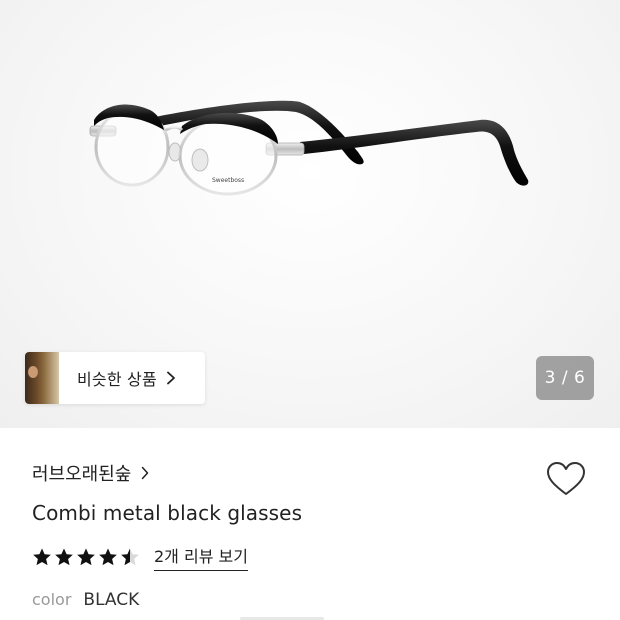  I want to click on star-rating, so click(87, 557).